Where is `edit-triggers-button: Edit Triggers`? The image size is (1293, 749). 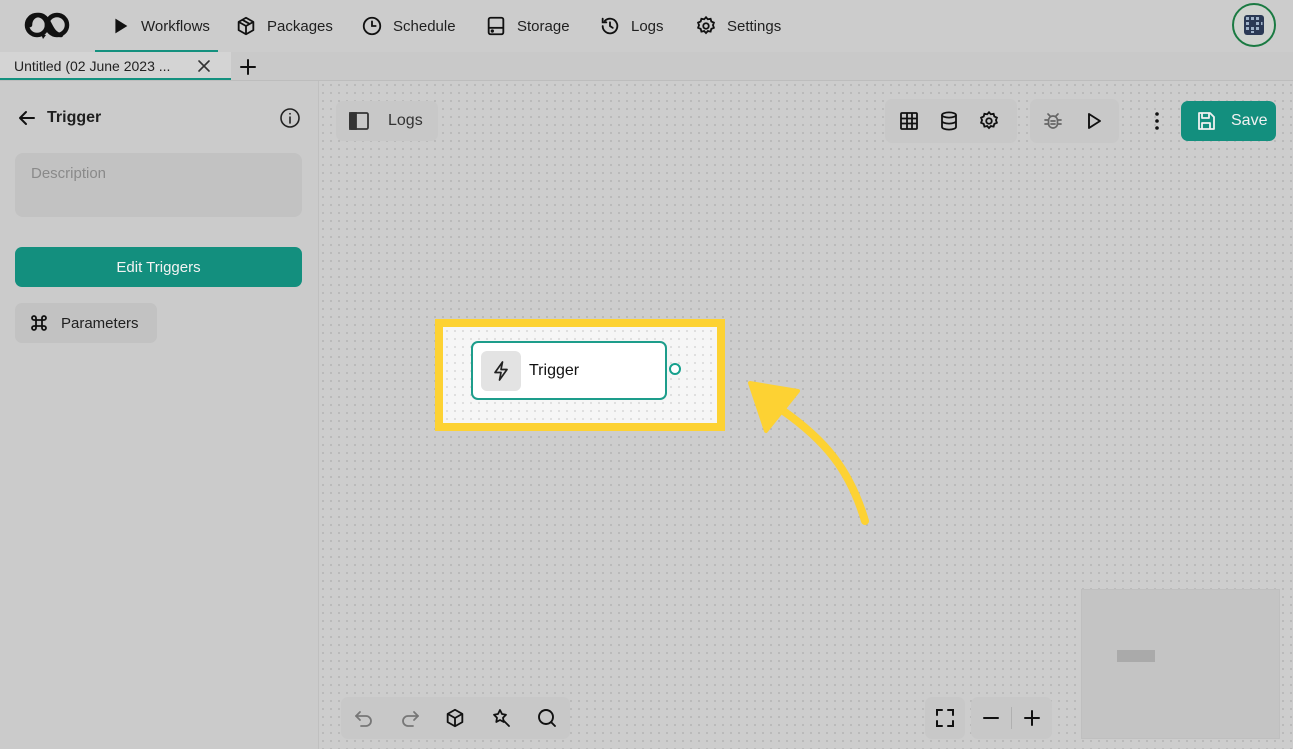
edit-triggers-button: Edit Triggers is located at coordinates (158, 267).